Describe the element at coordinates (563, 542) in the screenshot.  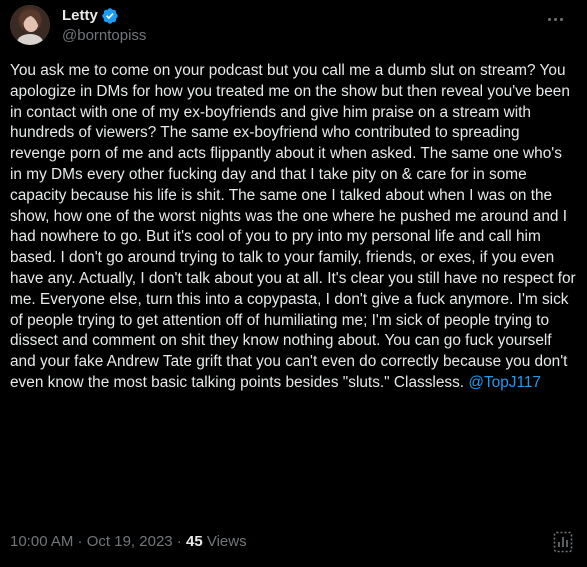
I see `analytics-icon` at that location.